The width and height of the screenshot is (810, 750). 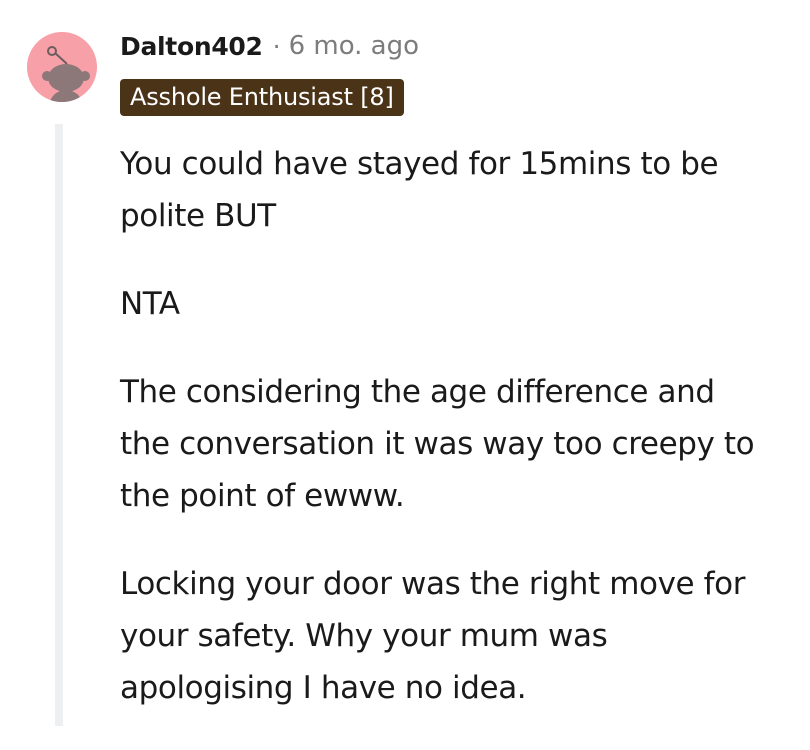 I want to click on comment-header: Dalton402 · 6 mo. ago, so click(x=269, y=46).